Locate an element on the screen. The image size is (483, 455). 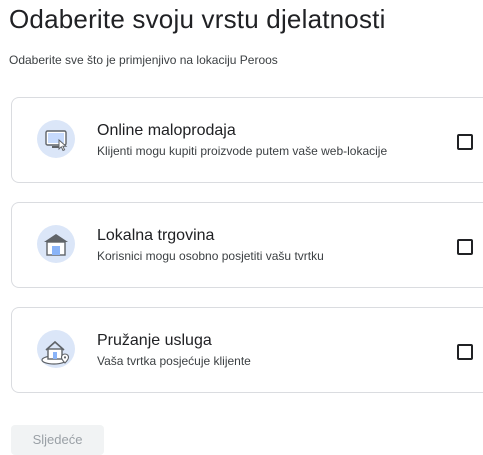
option-description: Vaša tvrtka posjećuje klijente is located at coordinates (174, 361).